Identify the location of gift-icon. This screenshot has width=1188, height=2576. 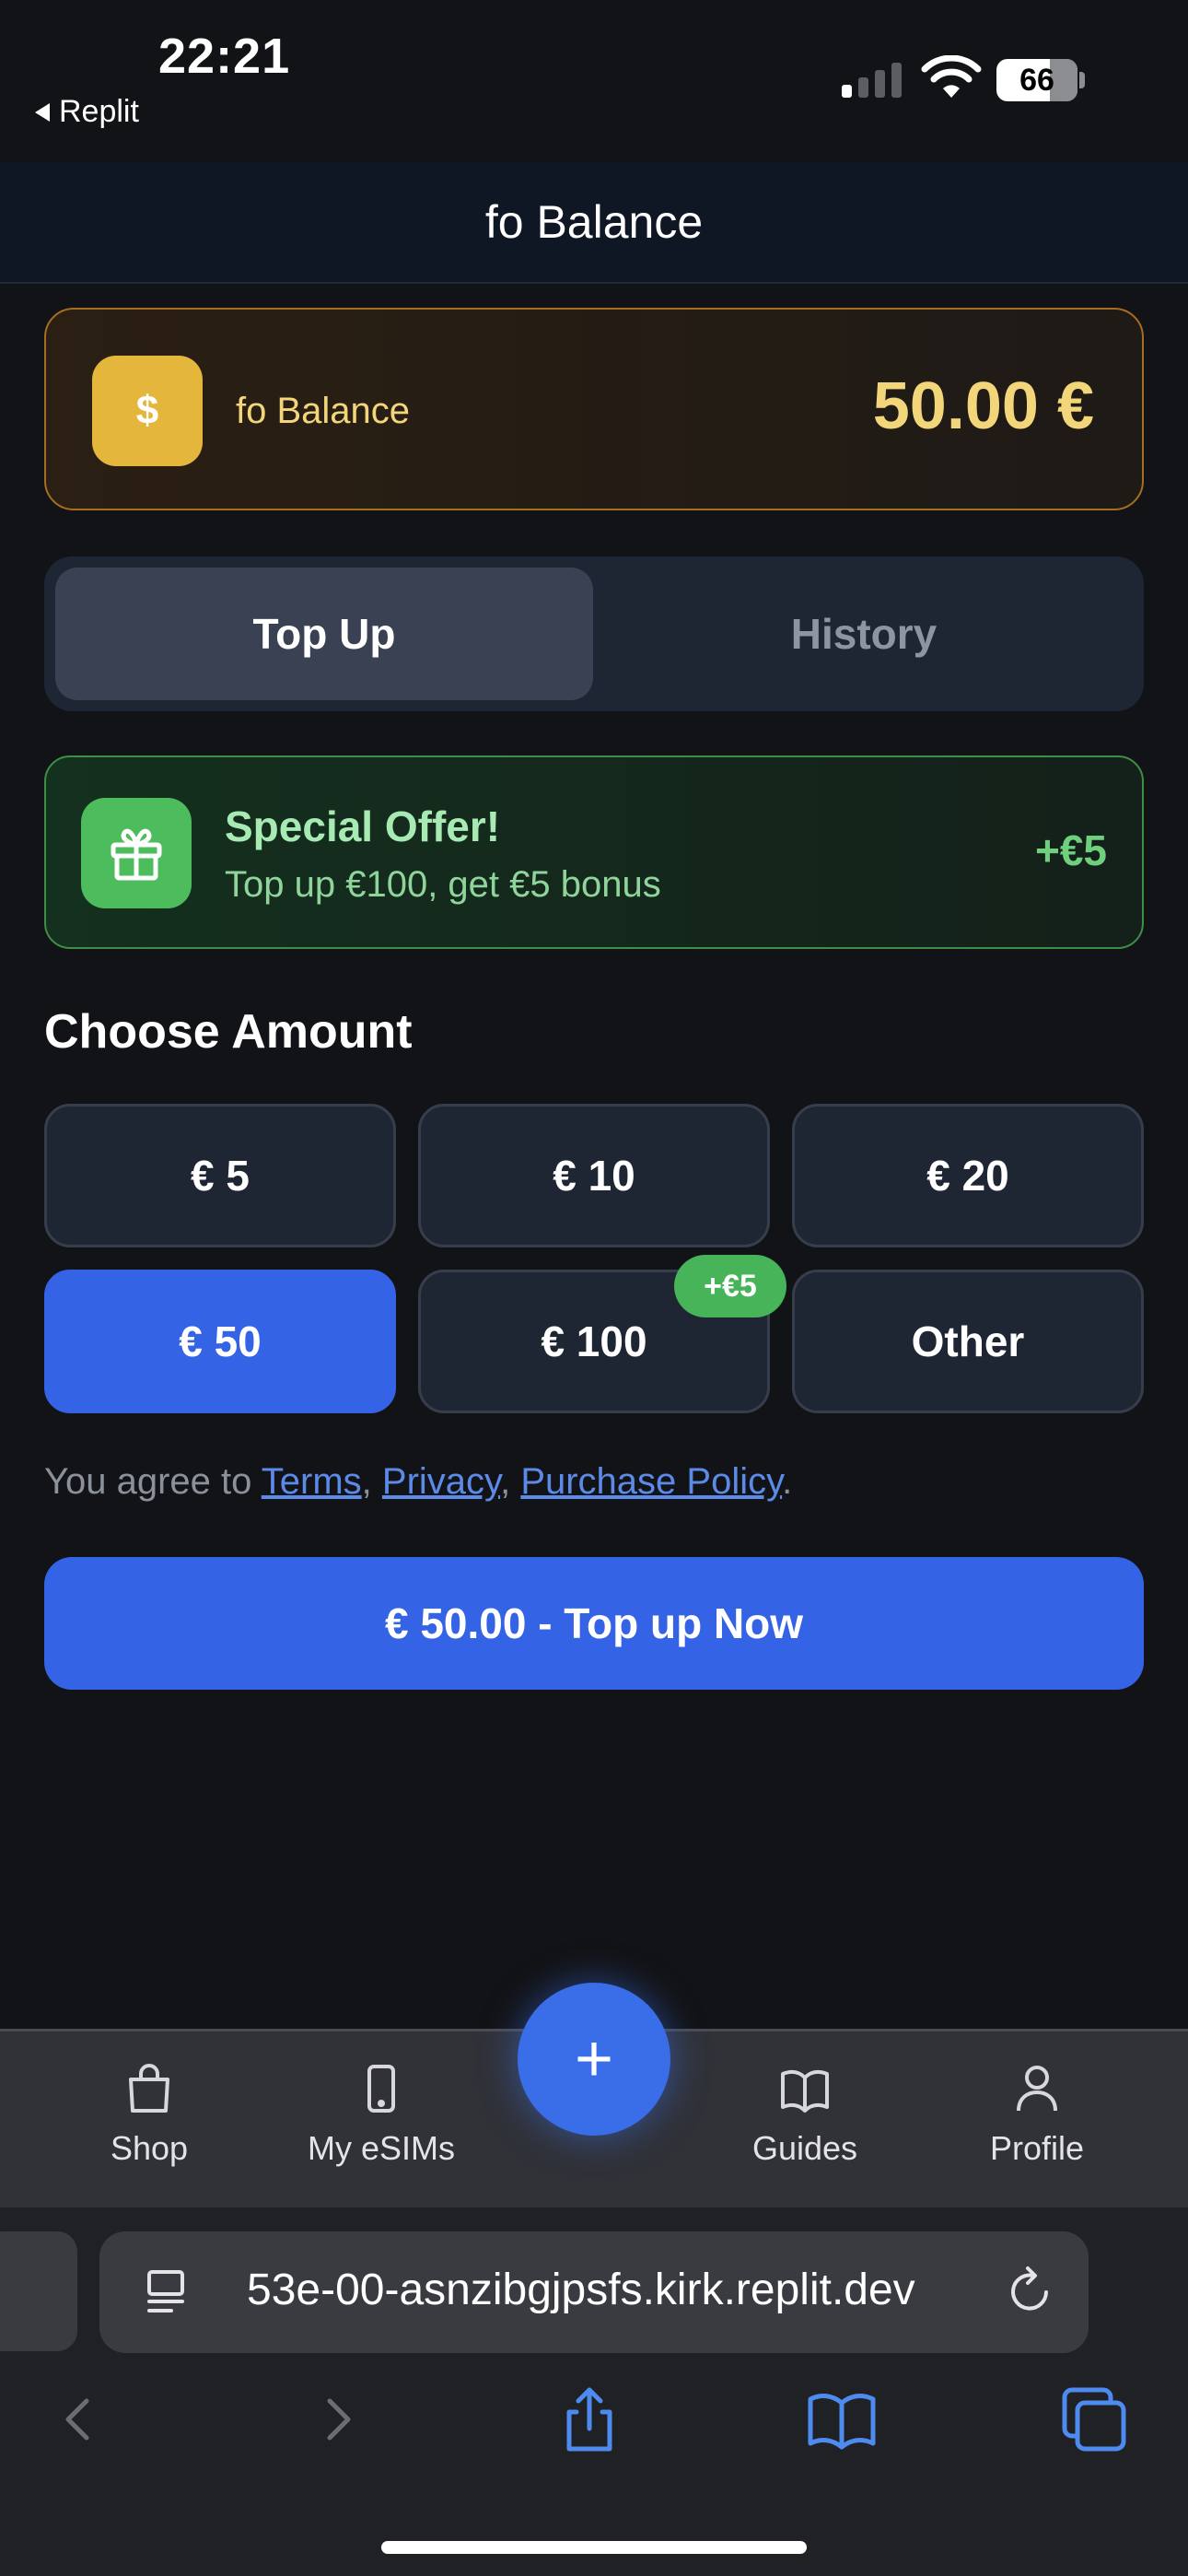
(136, 853).